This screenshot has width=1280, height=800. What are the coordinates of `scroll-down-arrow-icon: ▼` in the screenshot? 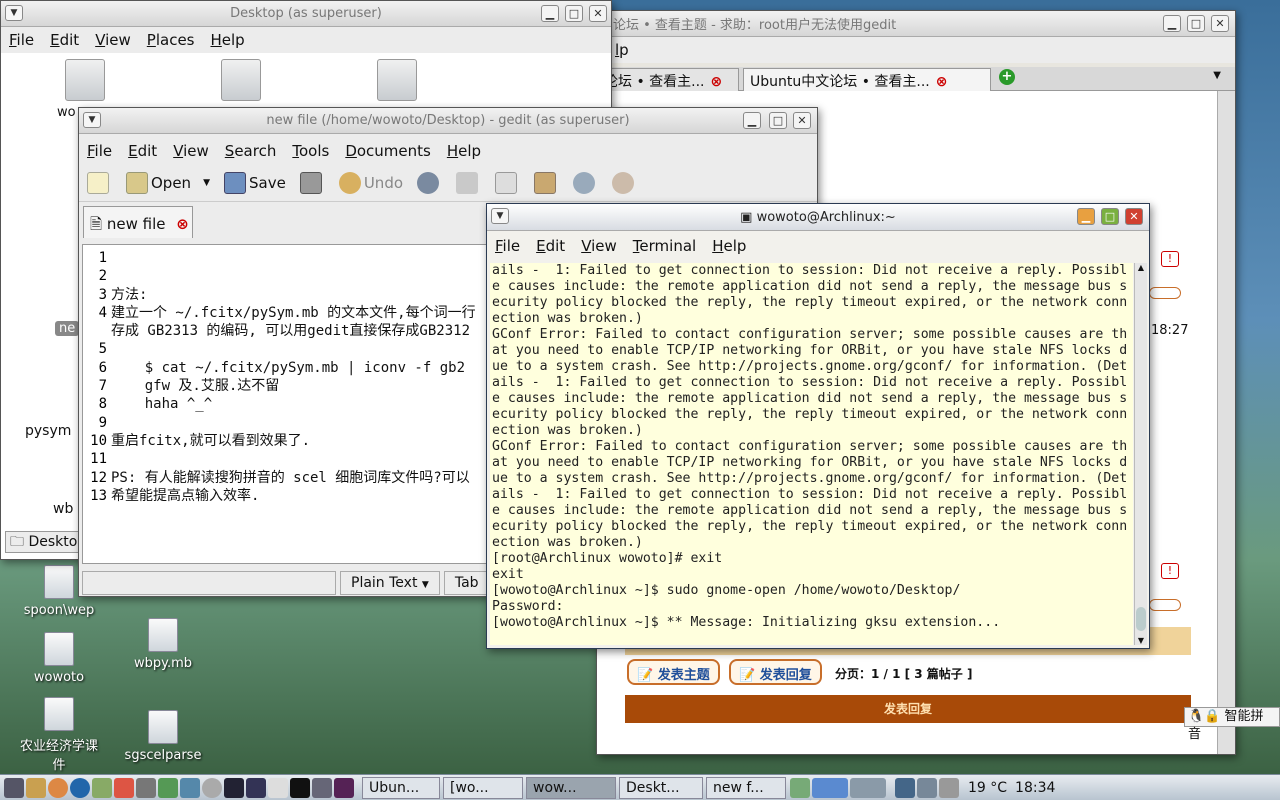 It's located at (1141, 640).